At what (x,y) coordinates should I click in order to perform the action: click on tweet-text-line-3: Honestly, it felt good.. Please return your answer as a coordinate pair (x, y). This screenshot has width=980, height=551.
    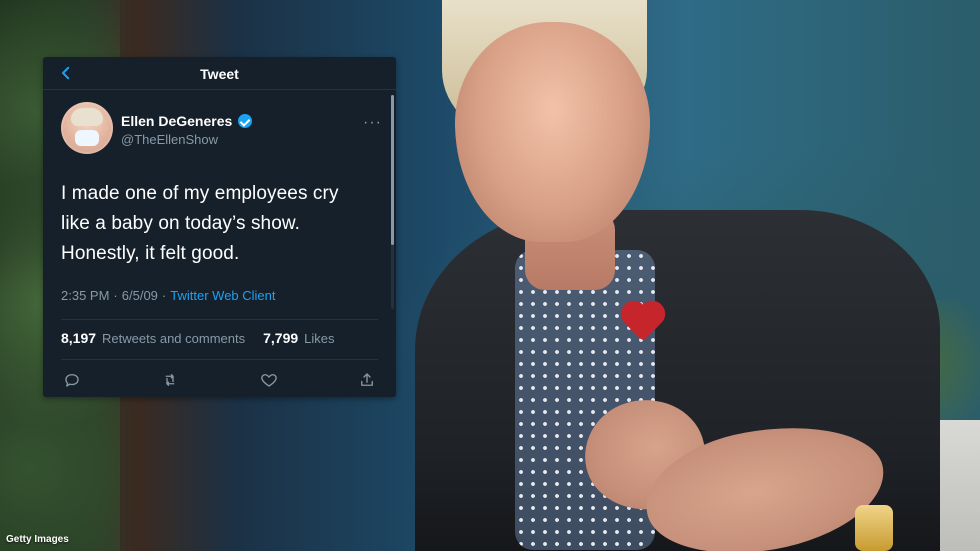
    Looking at the image, I should click on (150, 253).